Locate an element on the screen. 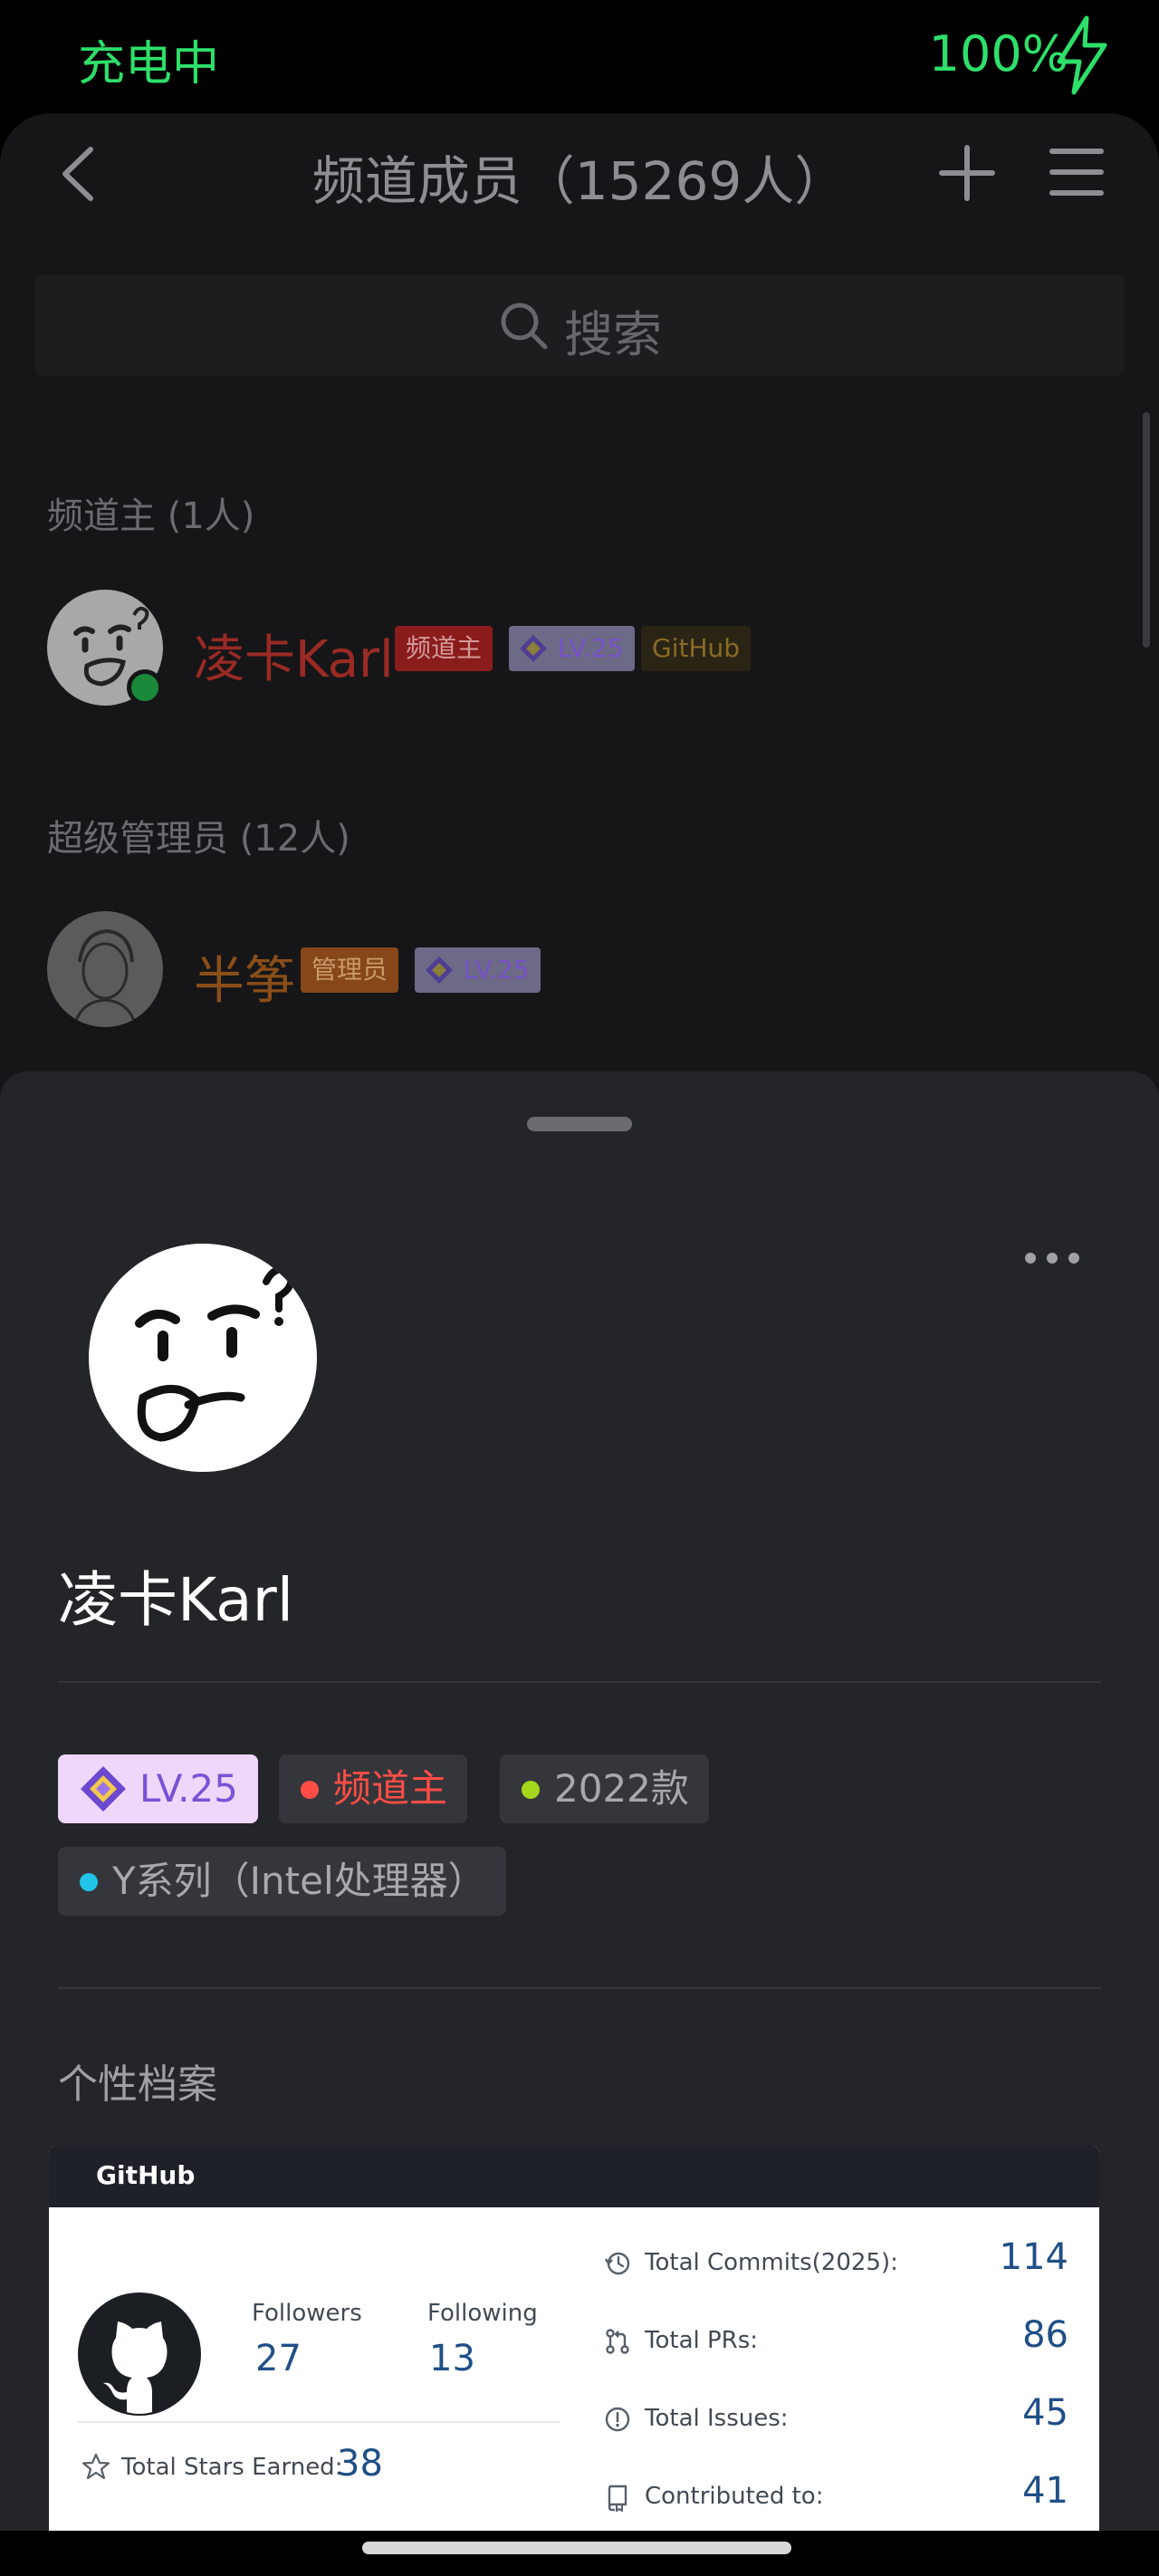 The width and height of the screenshot is (1159, 2576). stat-label: Total Issues: is located at coordinates (717, 2418).